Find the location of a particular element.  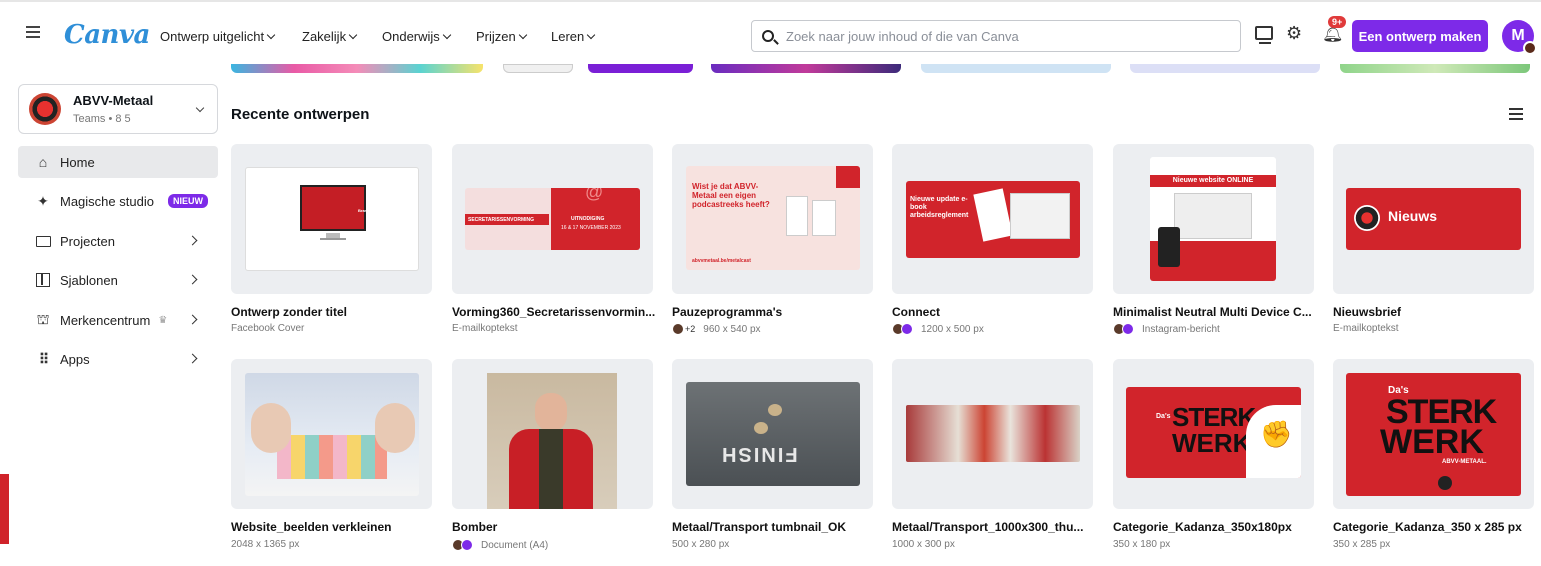

design-card: Da's STERK WERK ABVV-METAAL. is located at coordinates (1433, 434).